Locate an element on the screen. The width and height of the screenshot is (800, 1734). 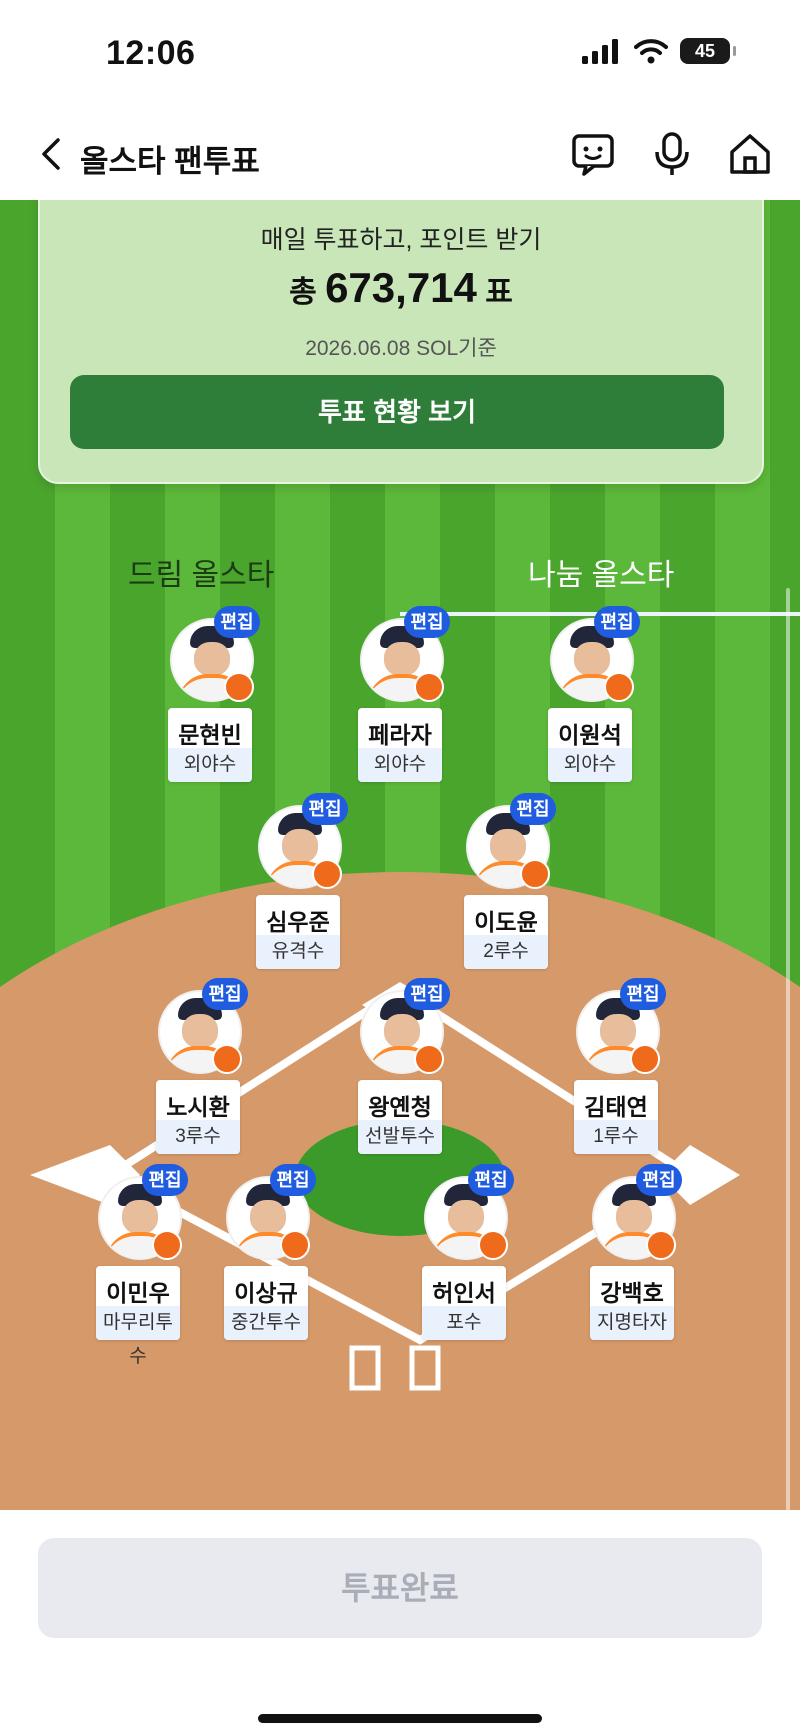
nav-bar: 올스타 팬투표 is located at coordinates (400, 155).